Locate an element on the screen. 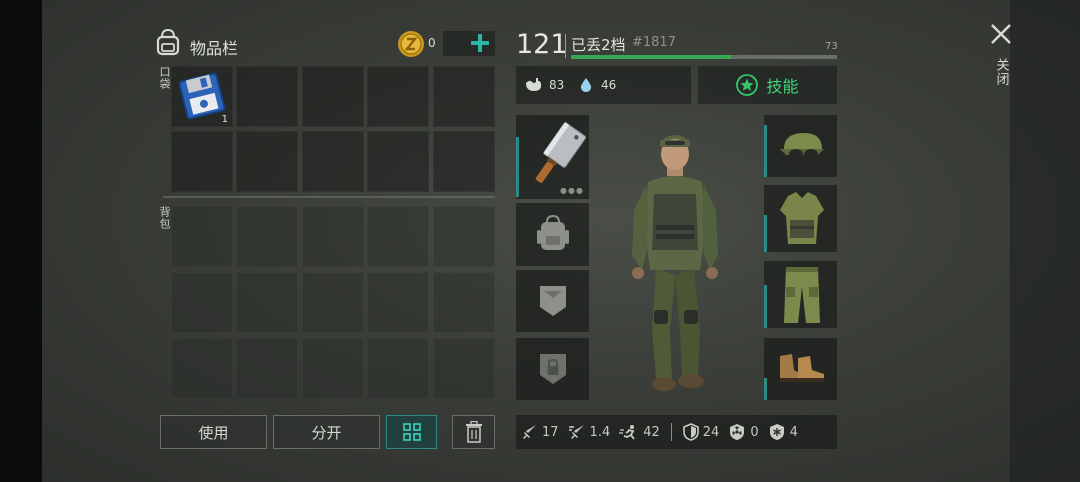  trash-icon is located at coordinates (473, 432).